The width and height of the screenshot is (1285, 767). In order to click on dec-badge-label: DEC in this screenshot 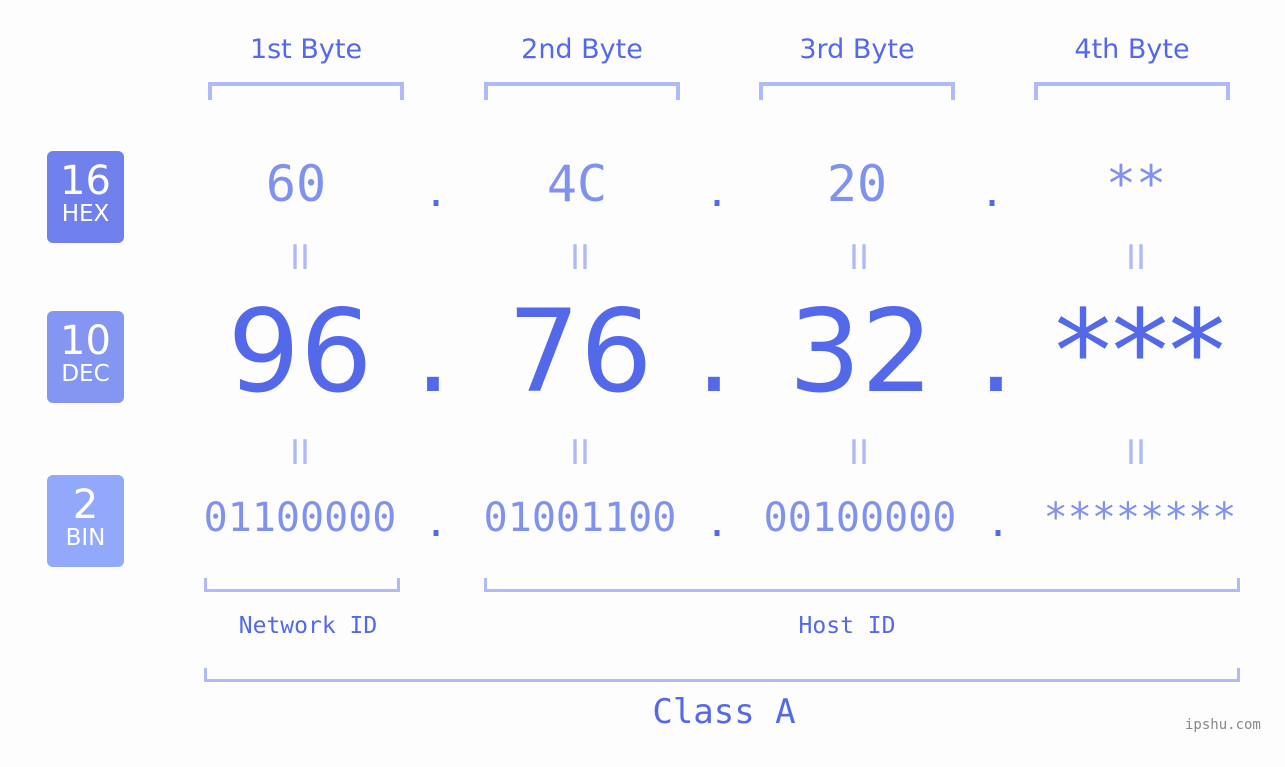, I will do `click(85, 374)`.